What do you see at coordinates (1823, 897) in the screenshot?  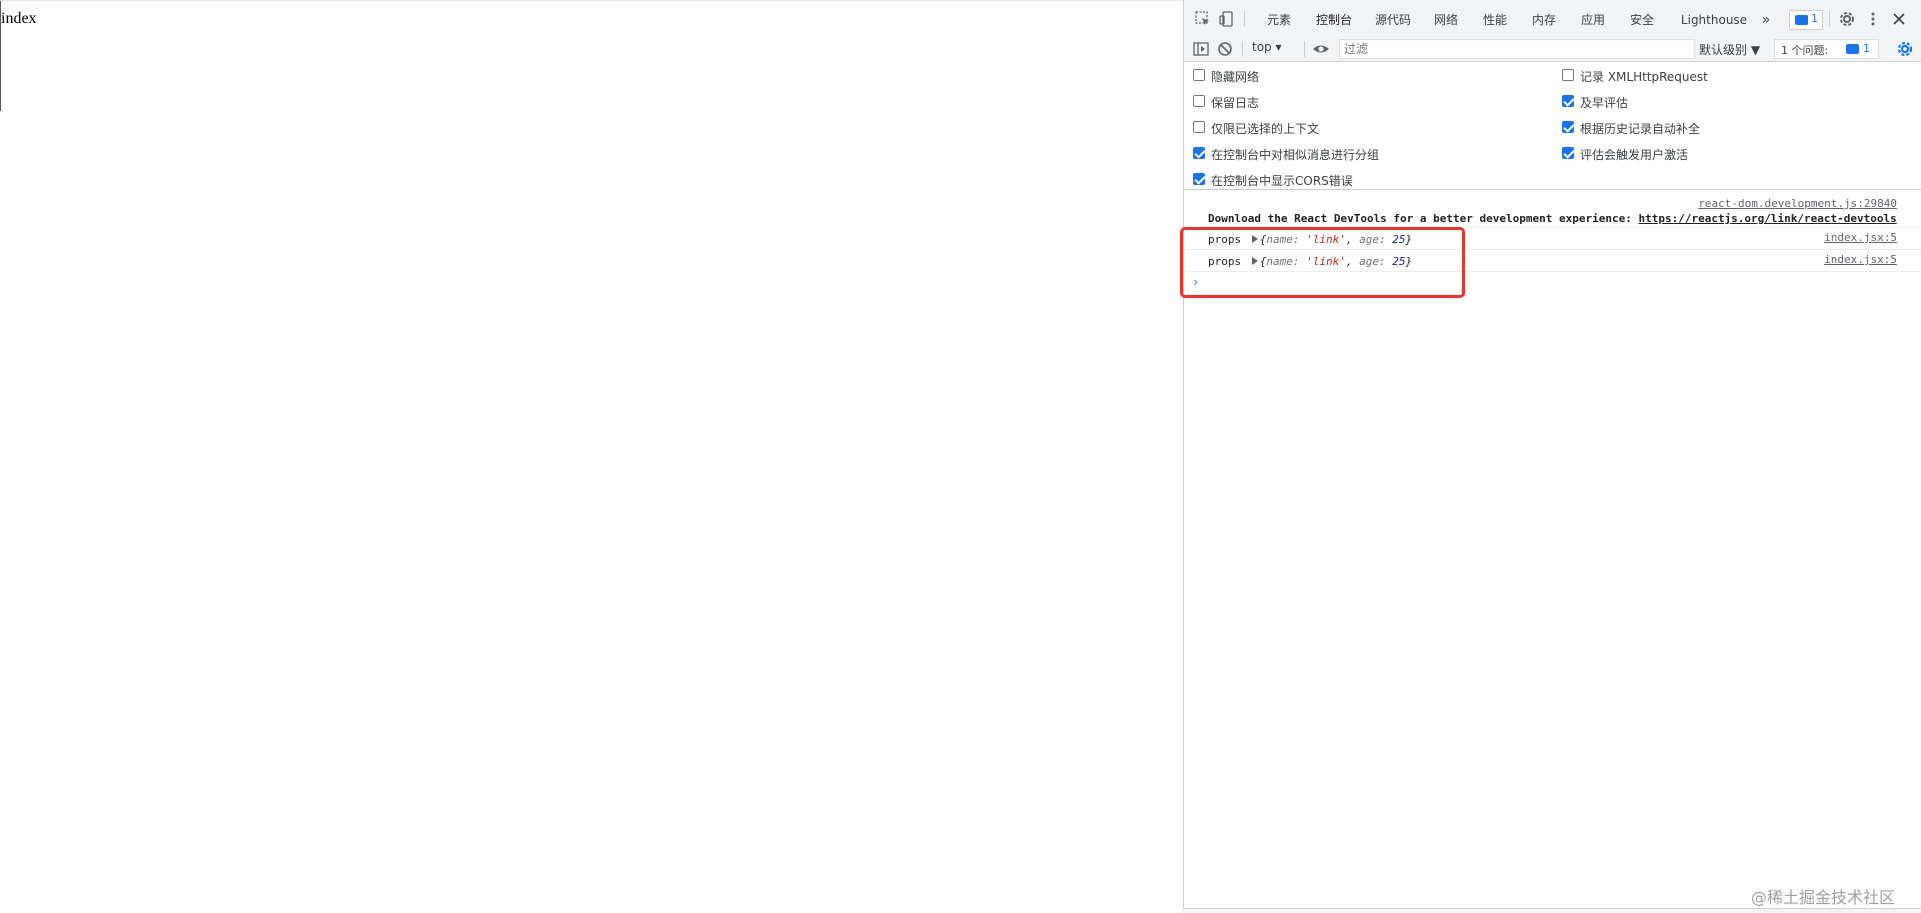 I see `watermark: @稀土掘金技术社区` at bounding box center [1823, 897].